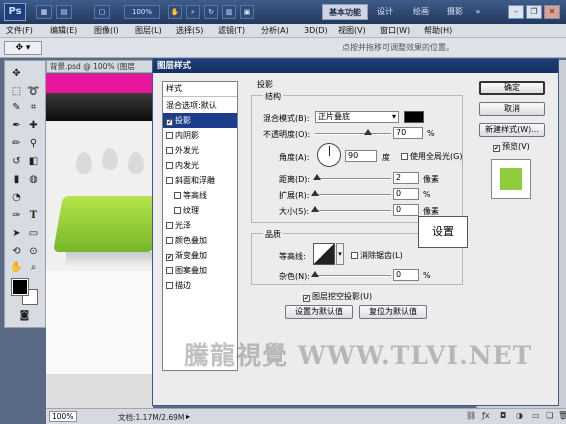 This screenshot has width=566, height=424. I want to click on preview-checkbox: ✔ 预览(V), so click(511, 146).